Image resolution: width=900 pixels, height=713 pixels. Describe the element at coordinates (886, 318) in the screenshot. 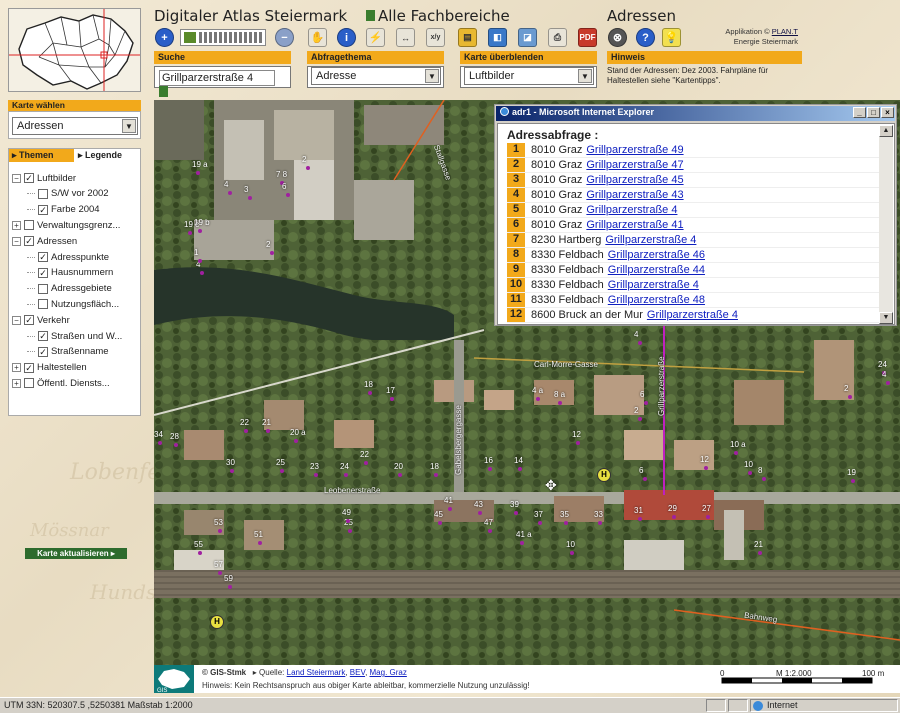

I see `scroll-down-icon: ▼` at that location.